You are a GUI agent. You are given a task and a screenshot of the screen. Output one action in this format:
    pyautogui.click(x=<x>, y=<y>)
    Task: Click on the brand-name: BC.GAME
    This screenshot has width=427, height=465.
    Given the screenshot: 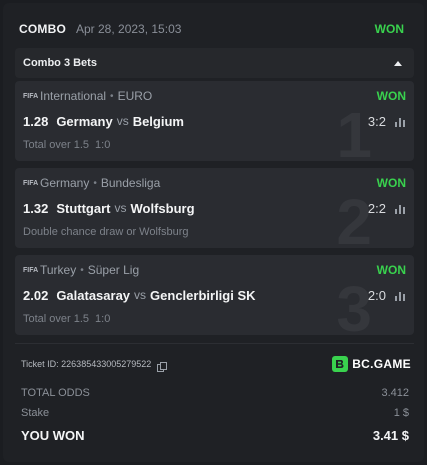 What is the action you would take?
    pyautogui.click(x=381, y=364)
    